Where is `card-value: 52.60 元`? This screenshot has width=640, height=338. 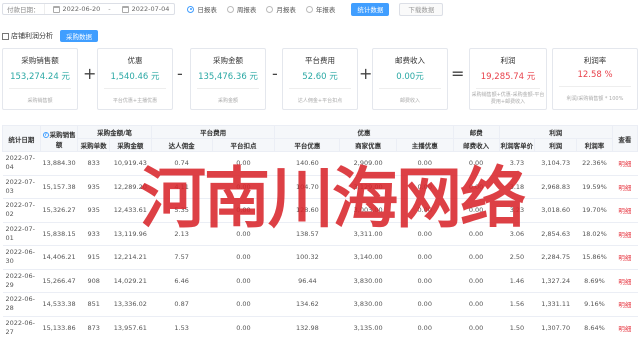 card-value: 52.60 元 is located at coordinates (320, 77).